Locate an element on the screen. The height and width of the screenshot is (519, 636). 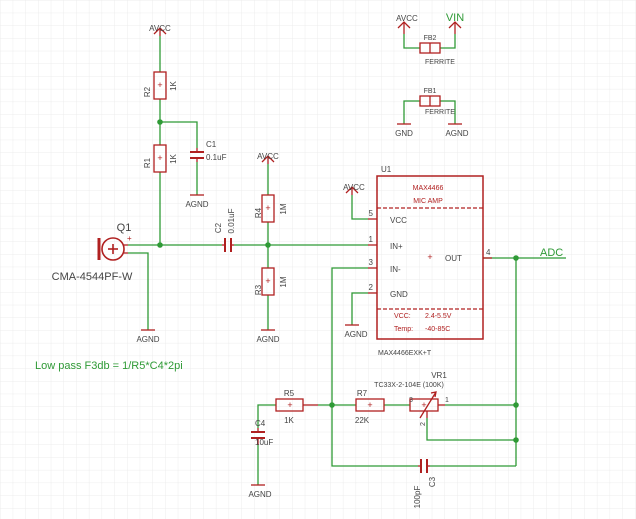
fb1-name: FB1 is located at coordinates (430, 91).